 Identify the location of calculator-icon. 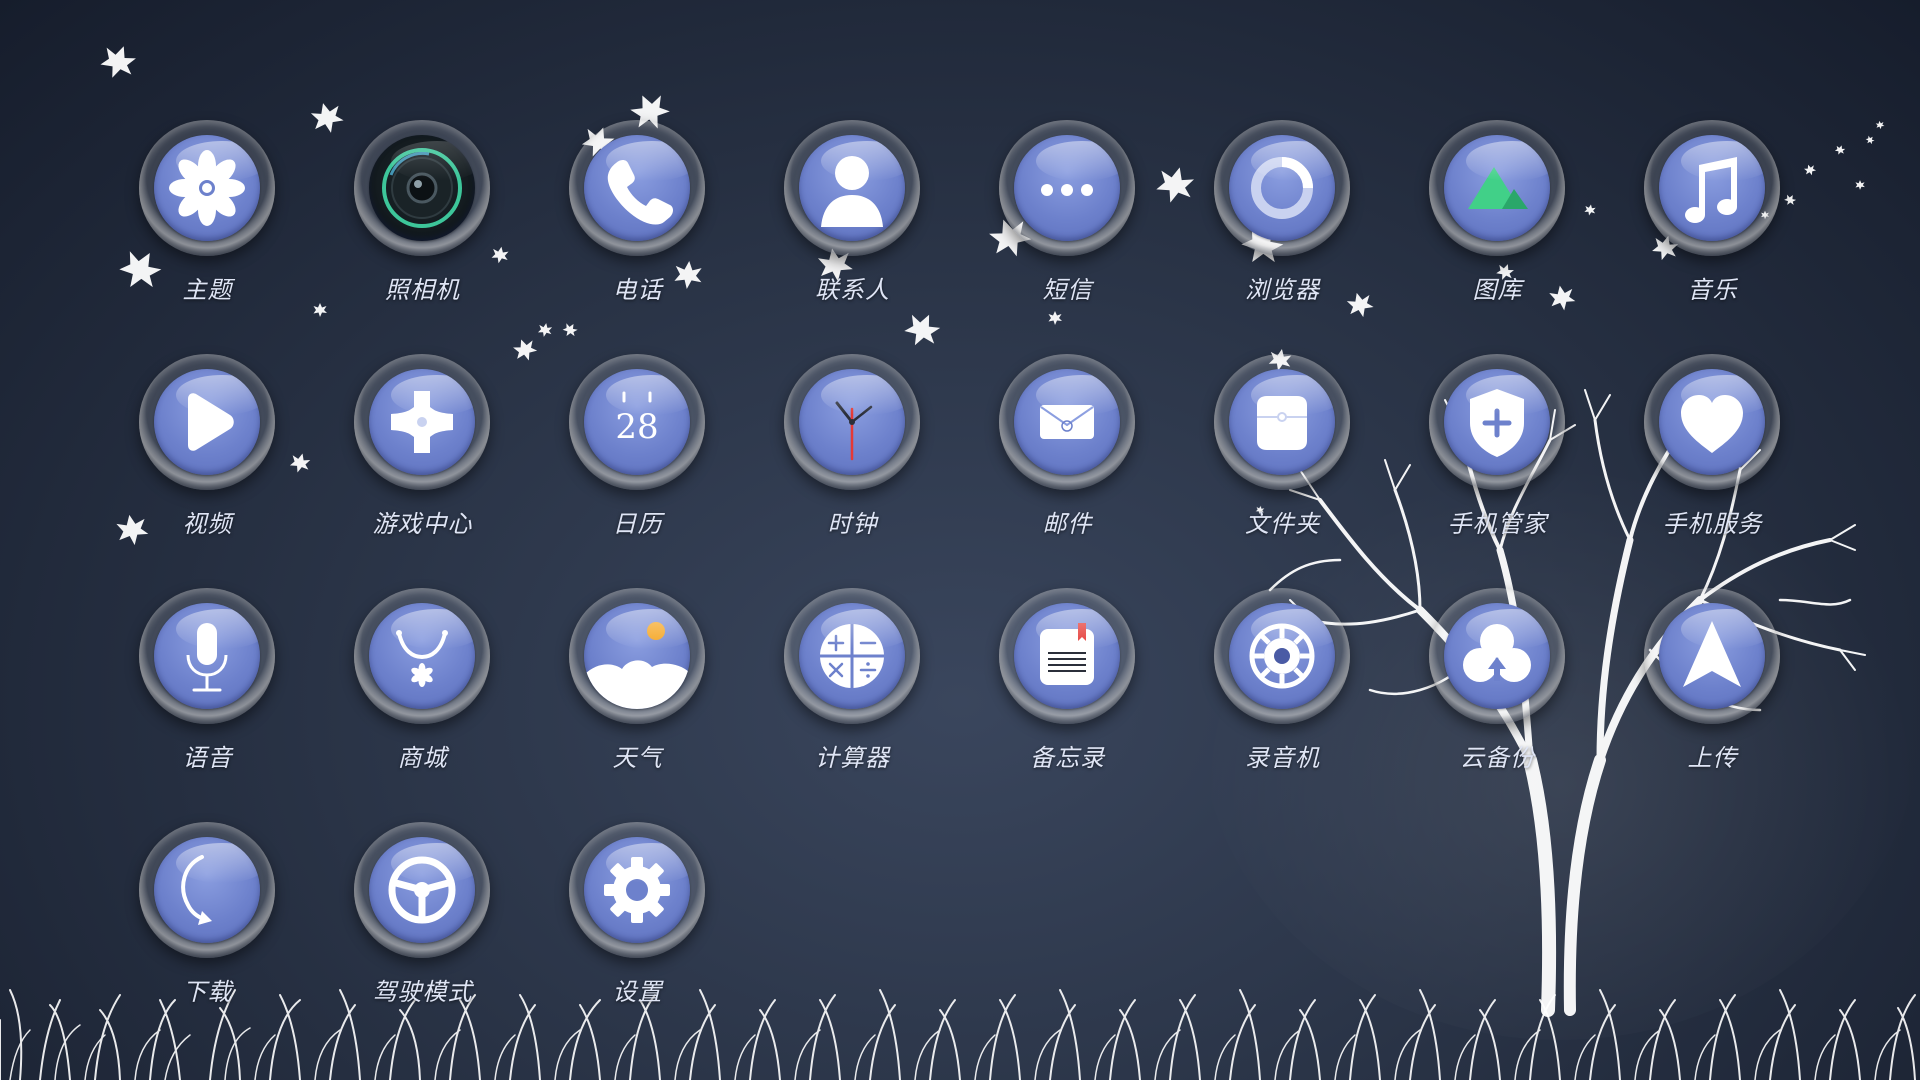
(852, 656).